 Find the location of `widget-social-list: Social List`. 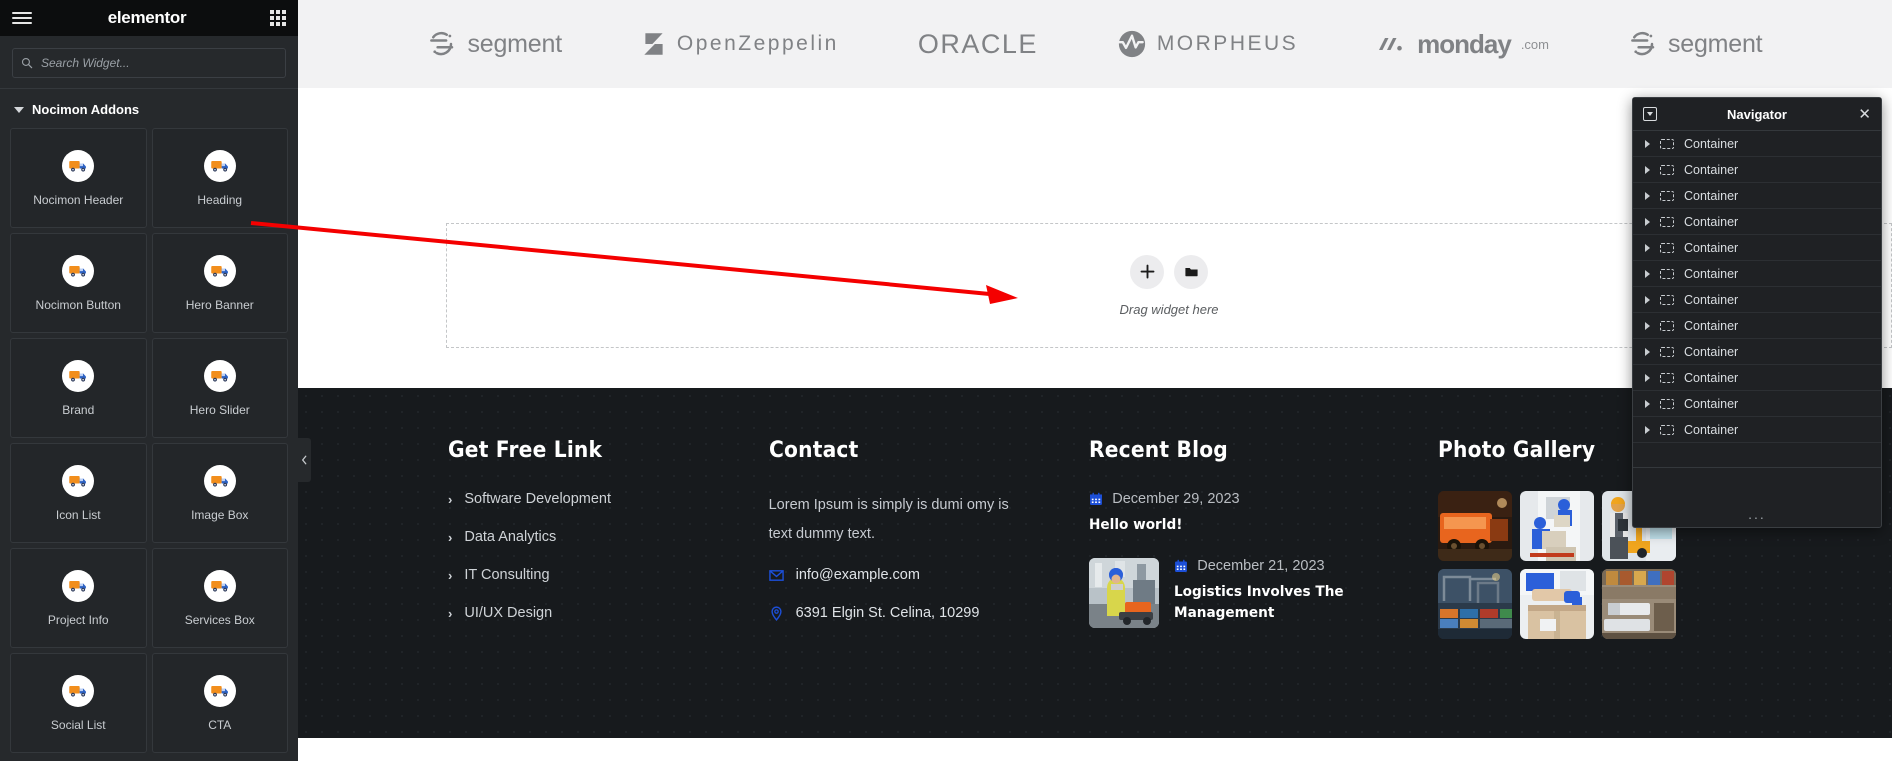

widget-social-list: Social List is located at coordinates (78, 703).